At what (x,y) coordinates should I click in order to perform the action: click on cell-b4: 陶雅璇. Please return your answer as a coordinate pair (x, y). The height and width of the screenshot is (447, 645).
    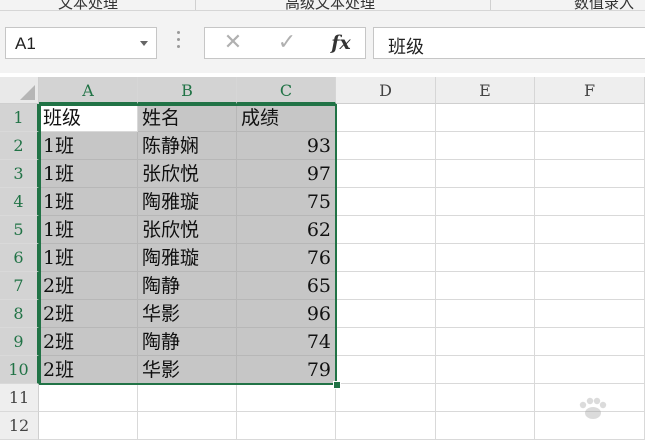
    Looking at the image, I should click on (187, 202).